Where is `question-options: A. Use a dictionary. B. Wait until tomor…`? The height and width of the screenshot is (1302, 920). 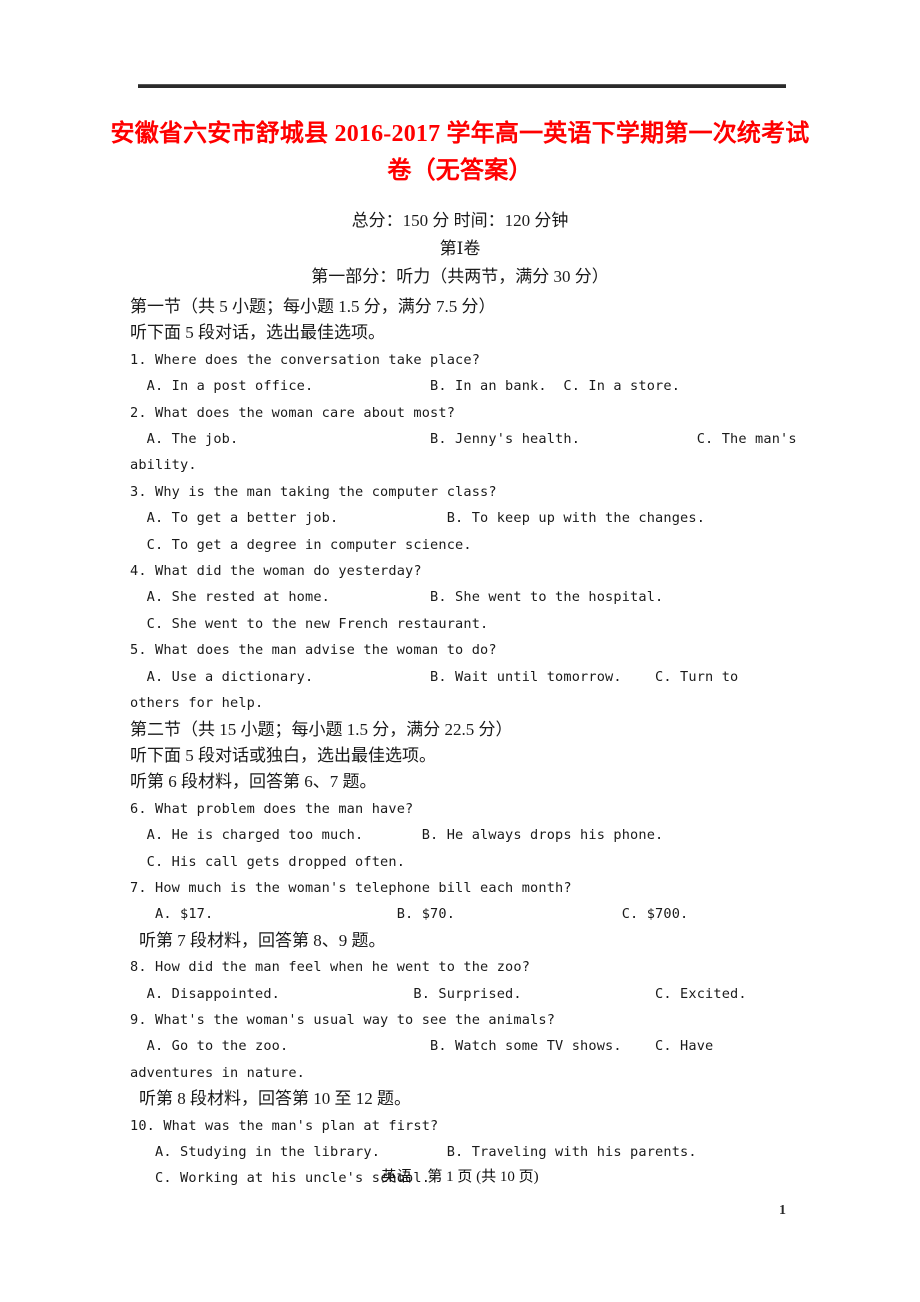
question-options: A. Use a dictionary. B. Wait until tomor… is located at coordinates (434, 676).